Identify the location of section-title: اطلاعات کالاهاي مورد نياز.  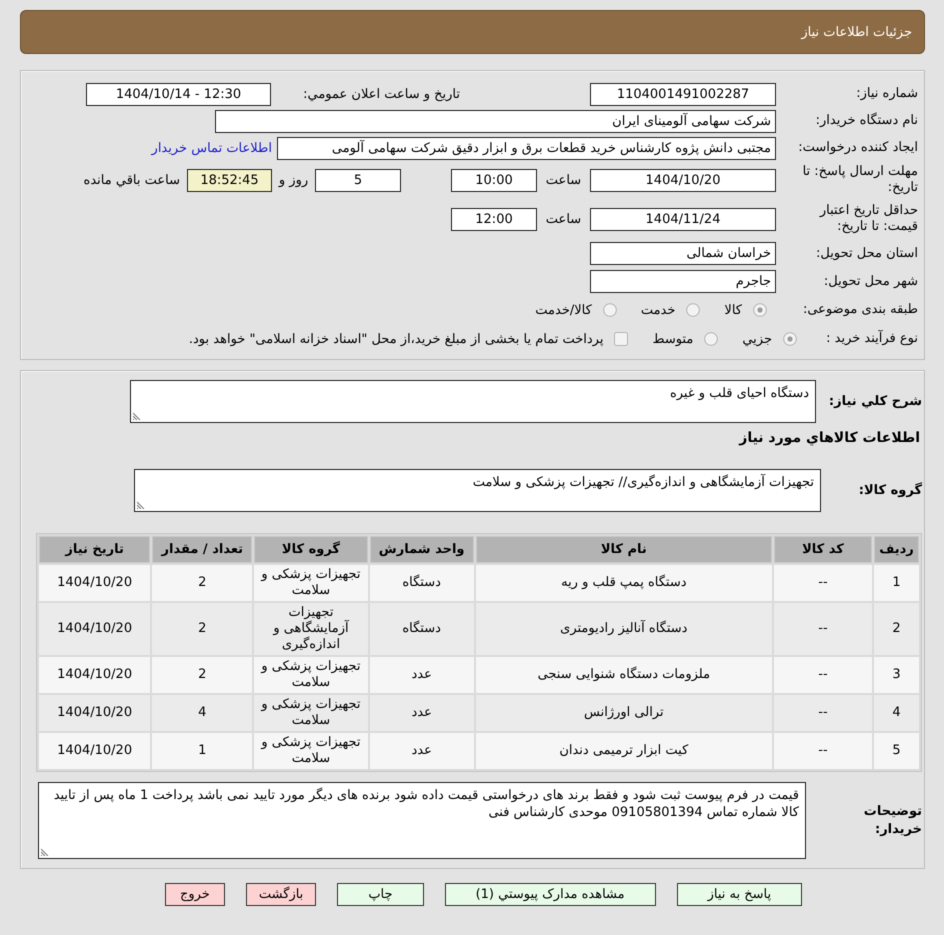
(830, 438).